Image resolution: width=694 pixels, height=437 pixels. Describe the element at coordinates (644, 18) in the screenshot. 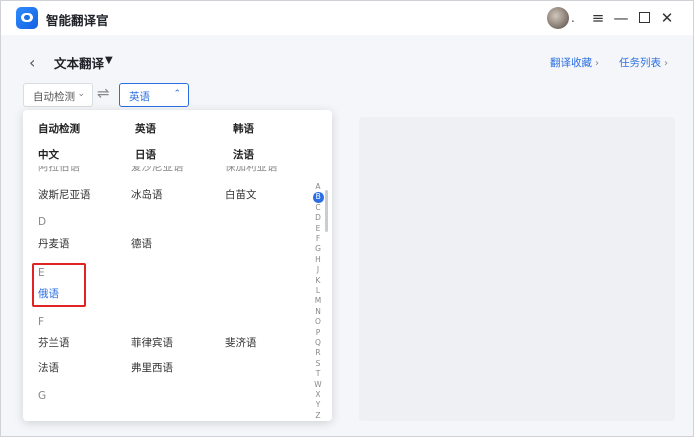

I see `maximize-icon` at that location.